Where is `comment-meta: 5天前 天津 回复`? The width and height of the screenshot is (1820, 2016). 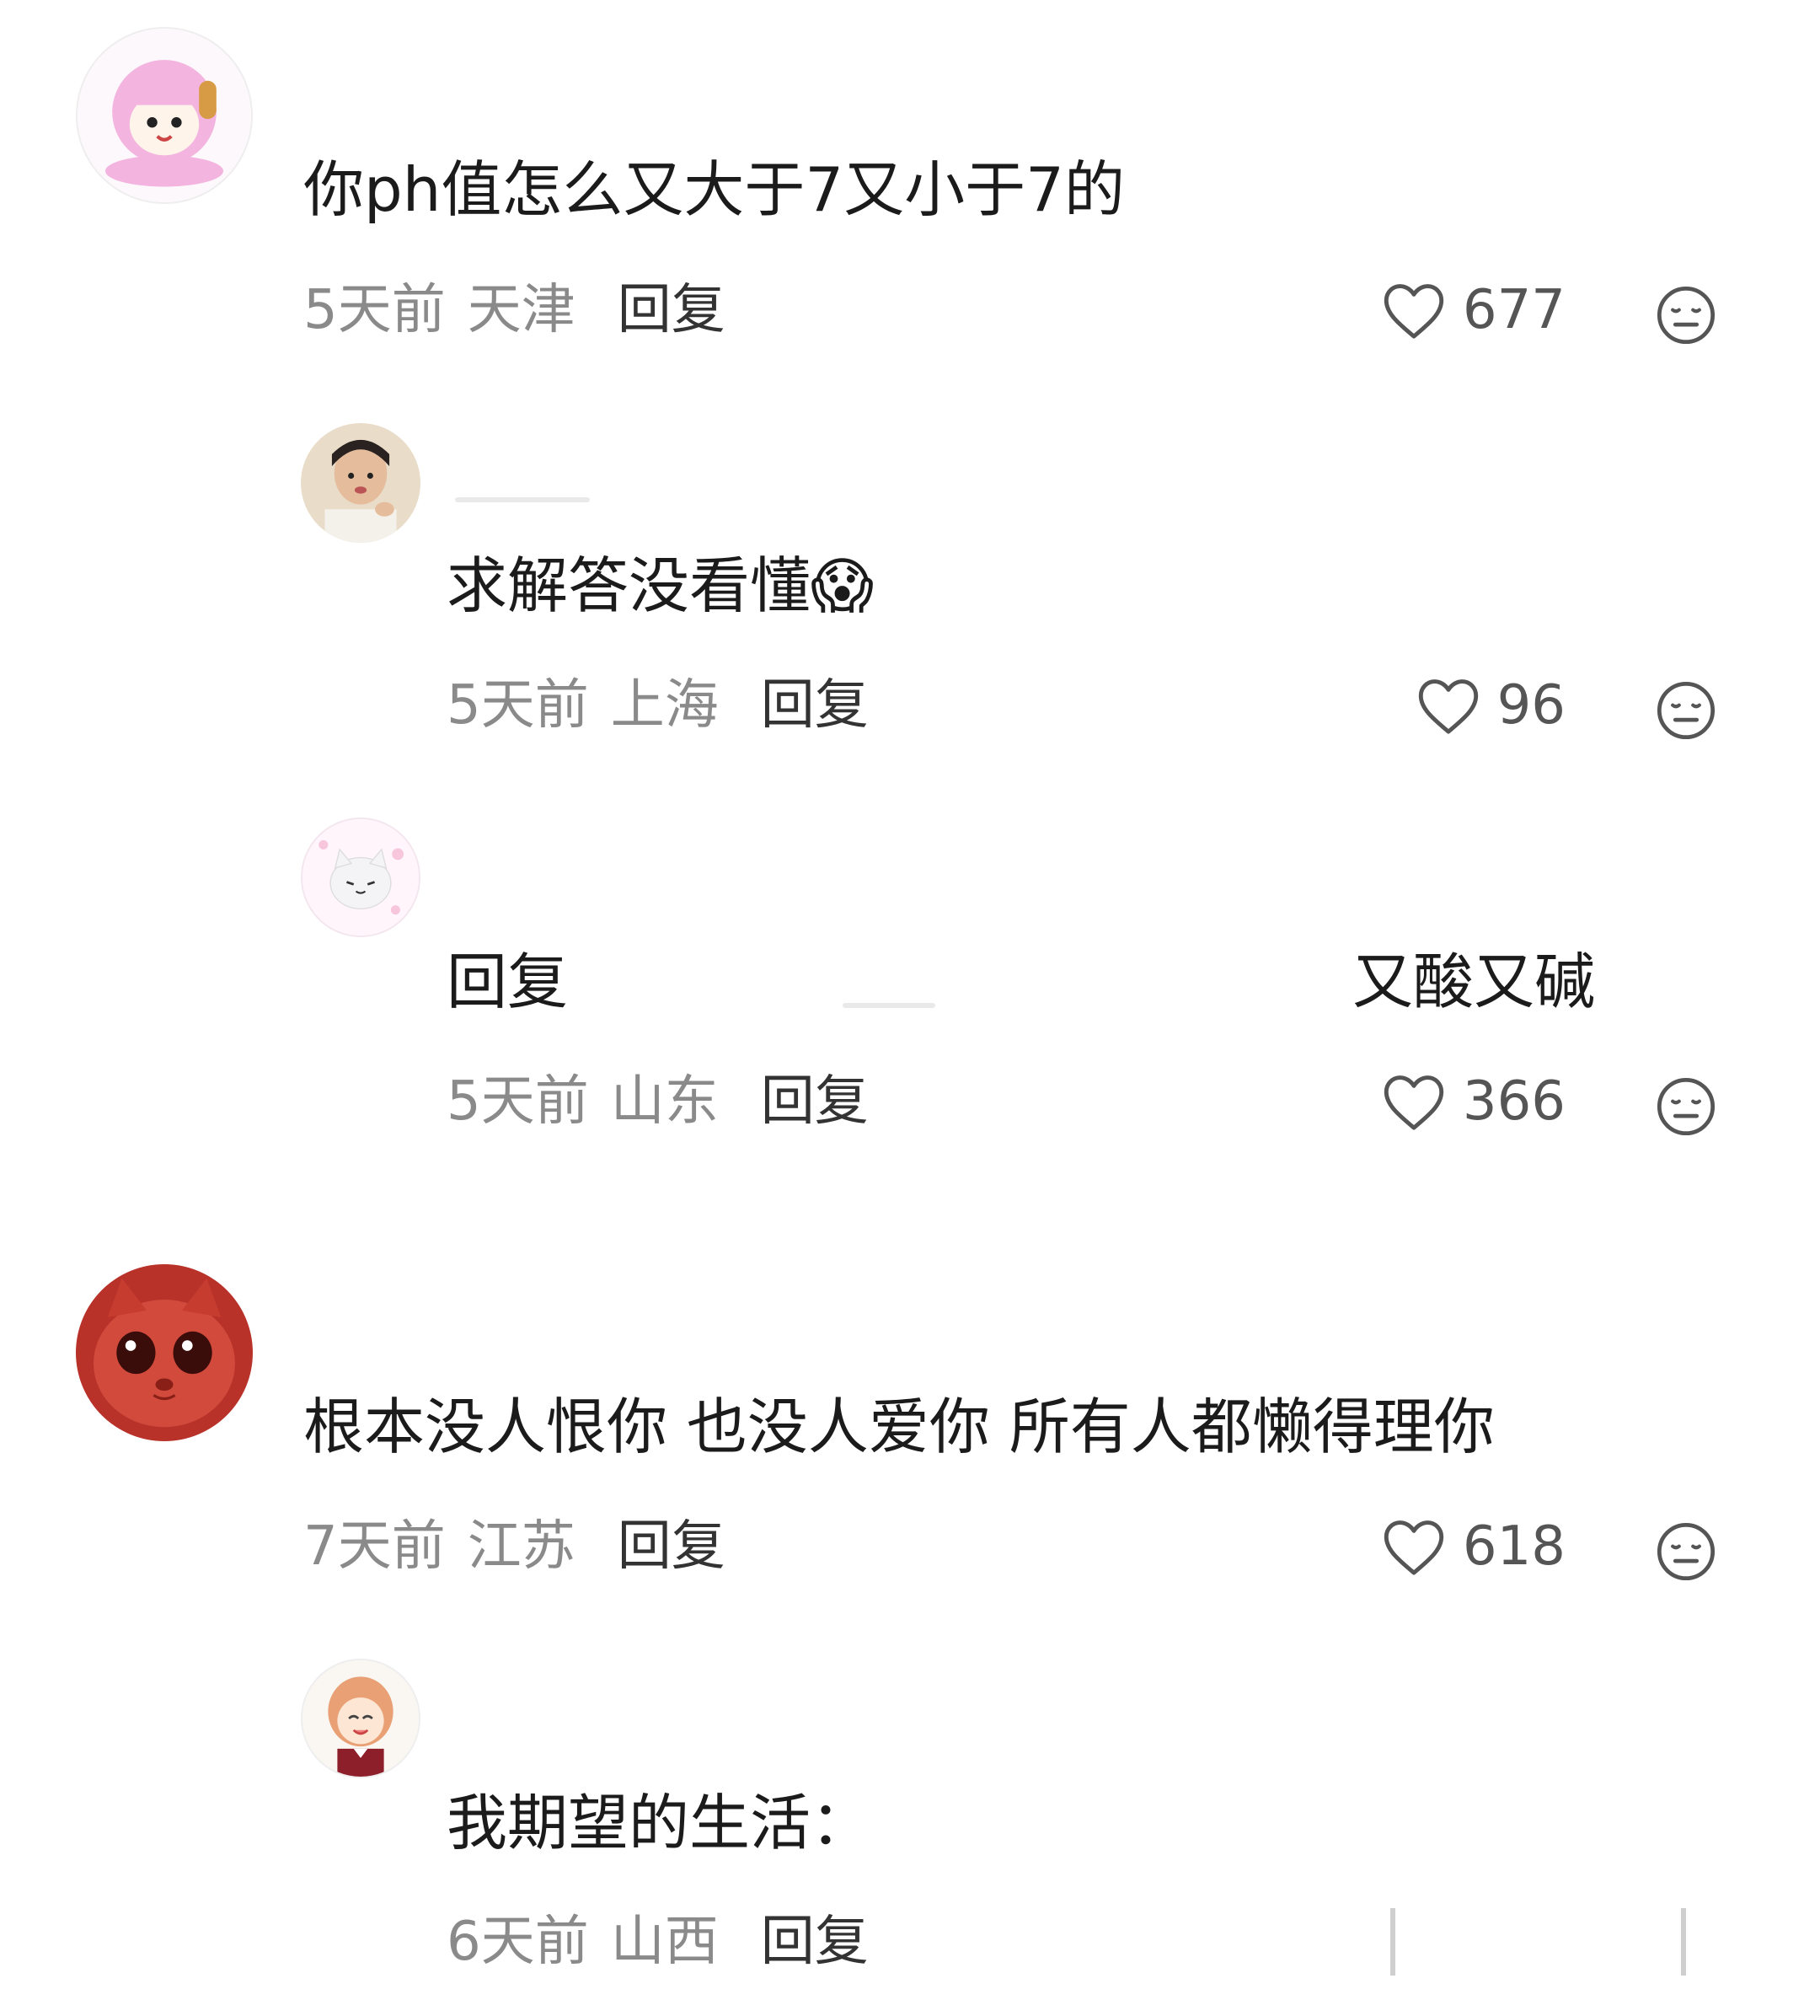 comment-meta: 5天前 天津 回复 is located at coordinates (514, 310).